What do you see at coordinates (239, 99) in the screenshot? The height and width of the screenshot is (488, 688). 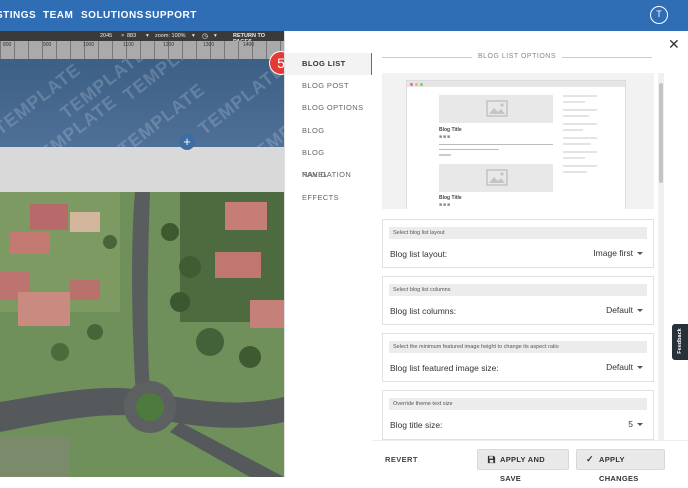 I see `template-watermark: TEMPLATE` at bounding box center [239, 99].